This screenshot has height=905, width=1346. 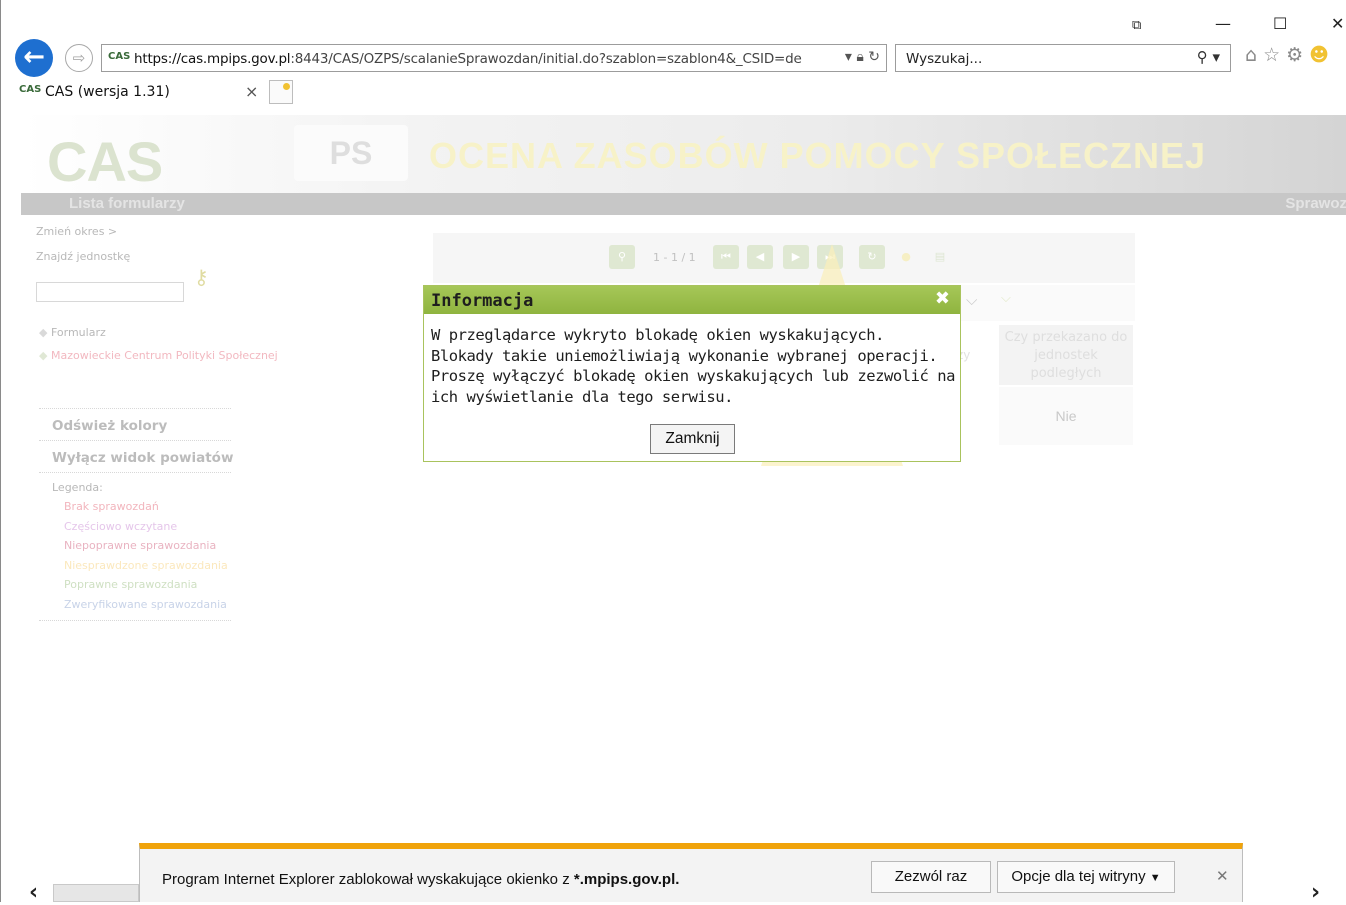 What do you see at coordinates (1136, 25) in the screenshot?
I see `reading-view-icon: ⧉` at bounding box center [1136, 25].